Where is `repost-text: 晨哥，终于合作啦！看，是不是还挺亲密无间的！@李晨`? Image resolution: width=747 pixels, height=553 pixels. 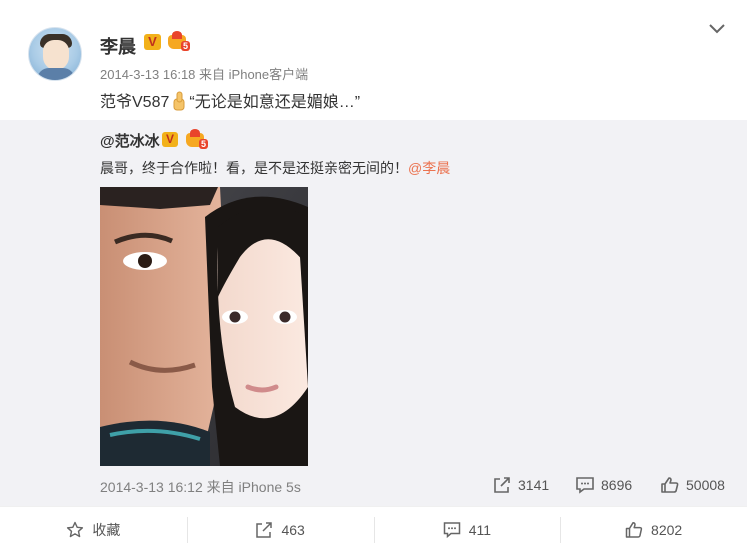 repost-text: 晨哥，终于合作啦！看，是不是还挺亲密无间的！@李晨 is located at coordinates (275, 168).